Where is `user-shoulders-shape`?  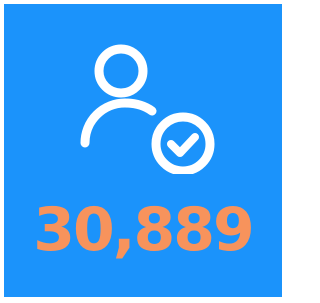 user-shoulders-shape is located at coordinates (118, 123).